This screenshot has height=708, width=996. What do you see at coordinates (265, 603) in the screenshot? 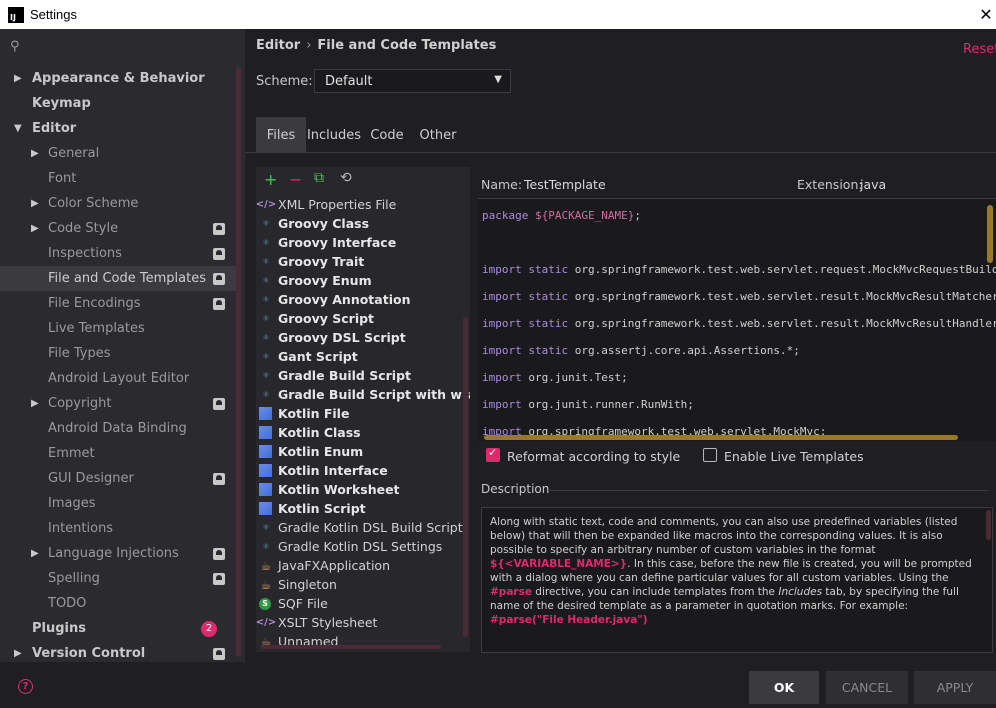
I see `sqf-file-icon: S` at bounding box center [265, 603].